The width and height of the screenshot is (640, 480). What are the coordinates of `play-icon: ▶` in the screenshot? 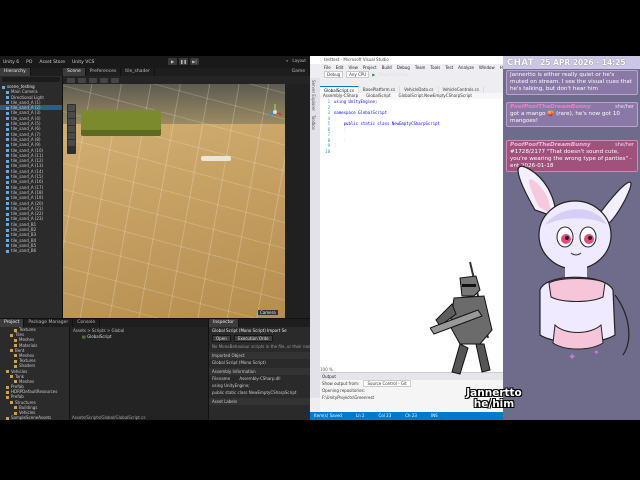 It's located at (172, 61).